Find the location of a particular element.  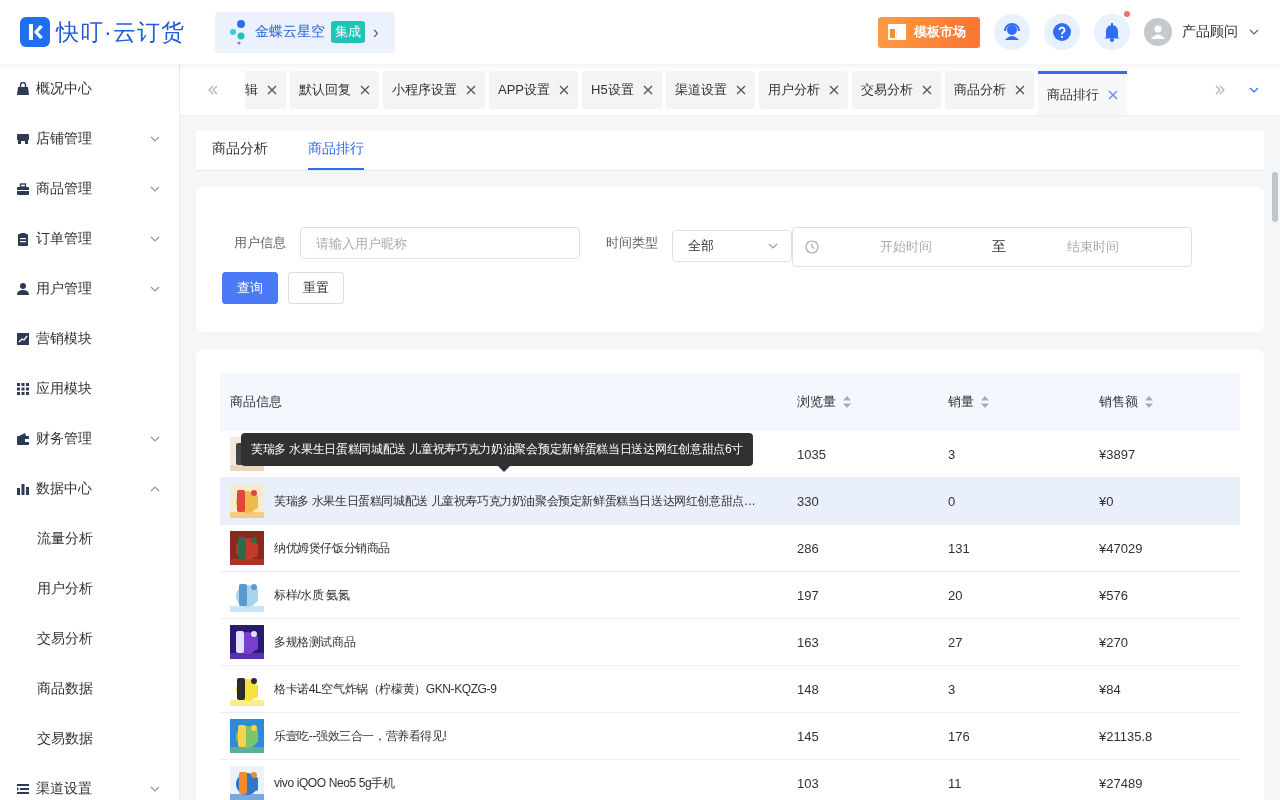

view-count: 197 is located at coordinates (872, 595).